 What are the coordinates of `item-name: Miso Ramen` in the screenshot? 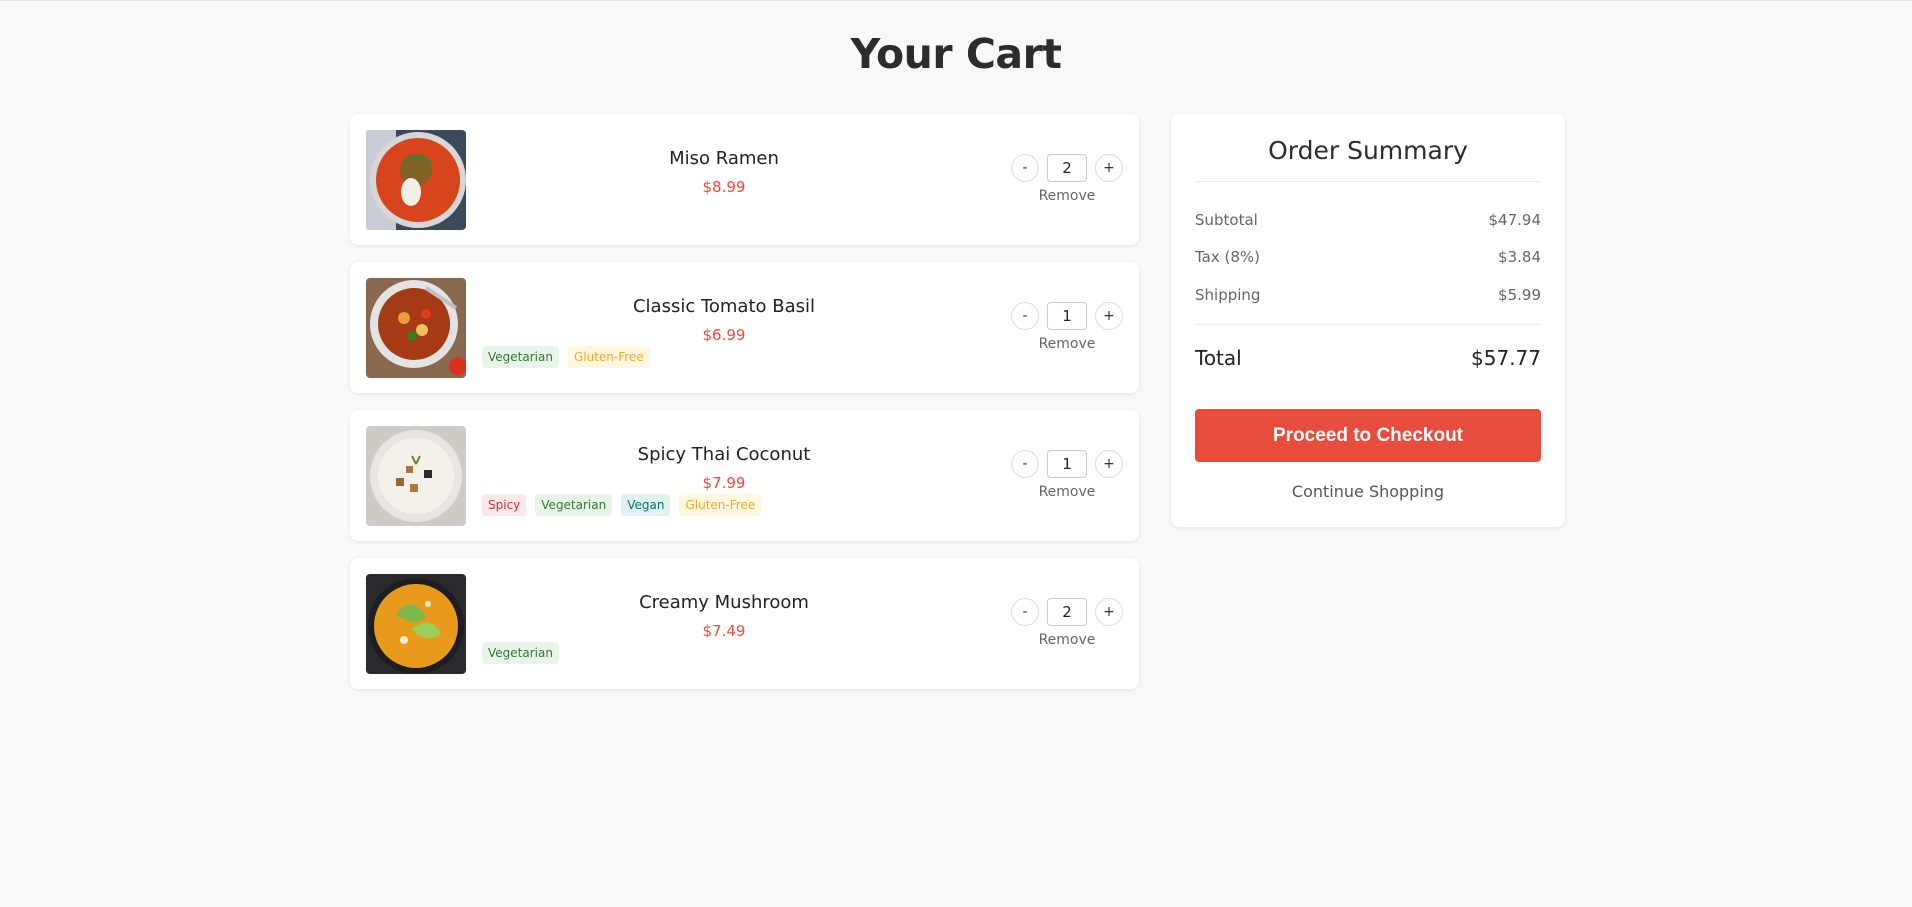 It's located at (724, 158).